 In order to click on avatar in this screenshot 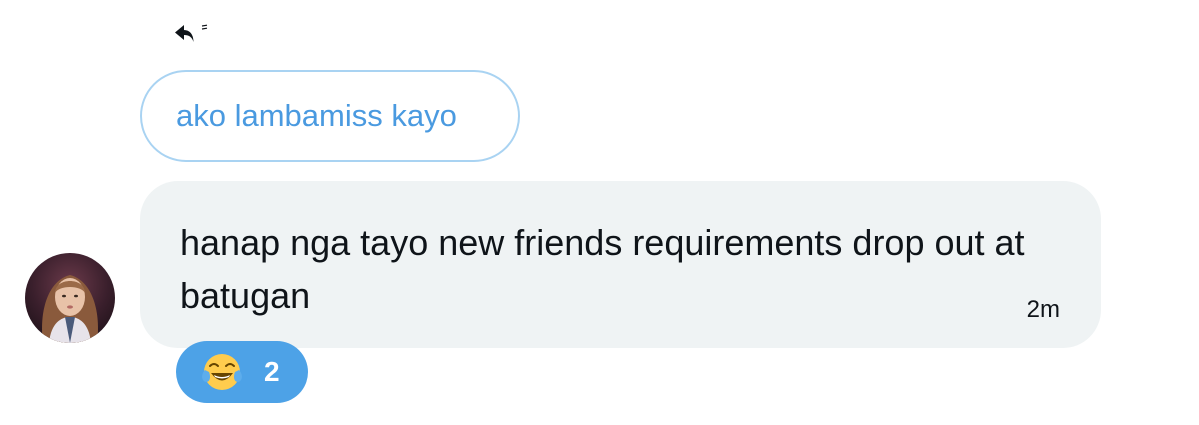, I will do `click(70, 298)`.